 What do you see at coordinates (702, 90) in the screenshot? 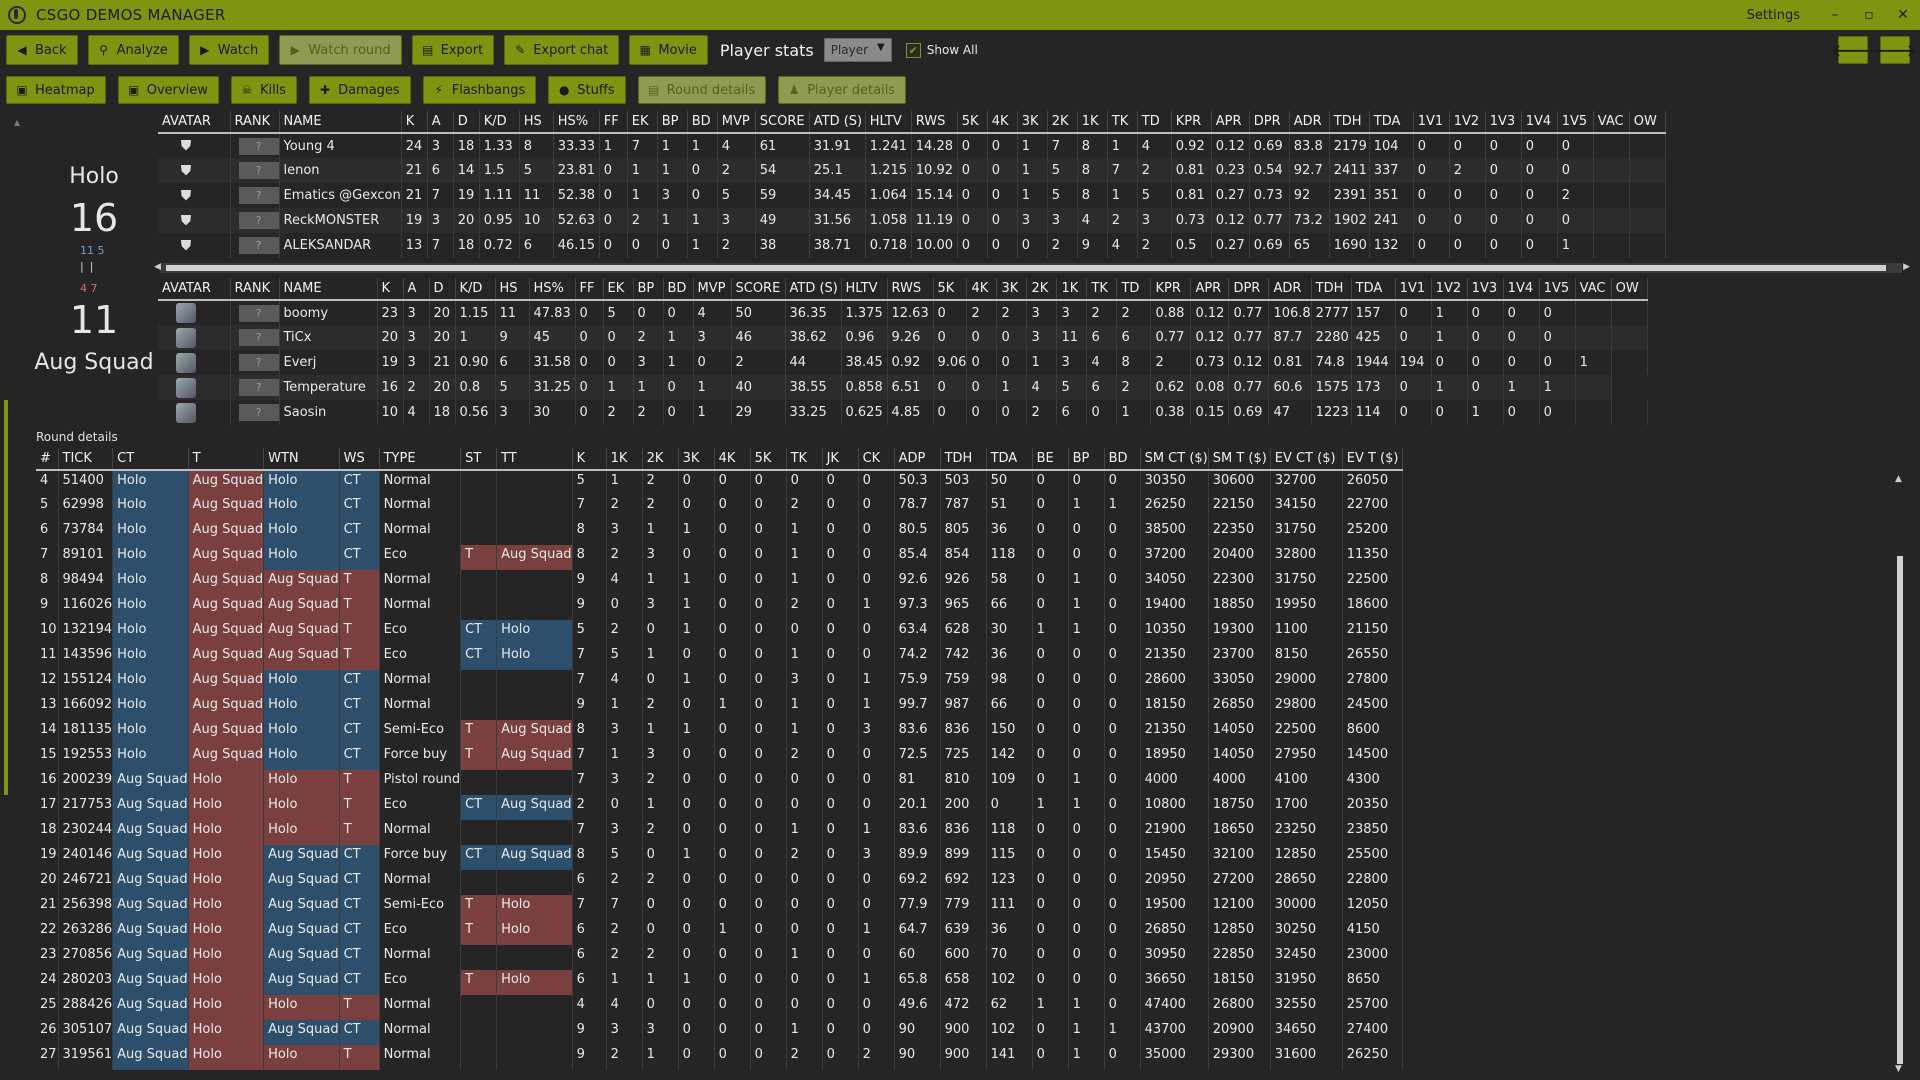
I see `tab-round-details: ▤ Round details` at bounding box center [702, 90].